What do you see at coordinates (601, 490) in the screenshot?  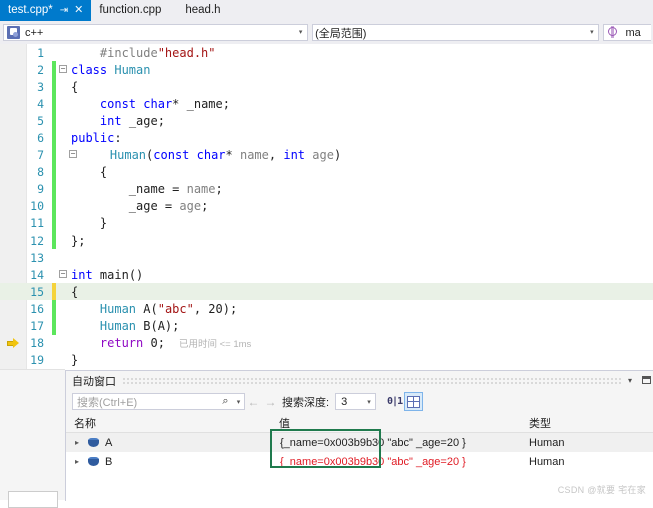 I see `watermark-text: CSDN @就要 宅在家` at bounding box center [601, 490].